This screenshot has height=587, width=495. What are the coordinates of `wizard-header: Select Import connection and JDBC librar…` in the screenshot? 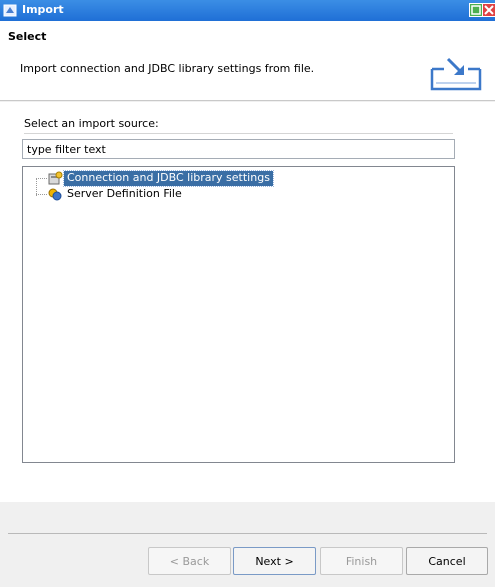 It's located at (247, 61).